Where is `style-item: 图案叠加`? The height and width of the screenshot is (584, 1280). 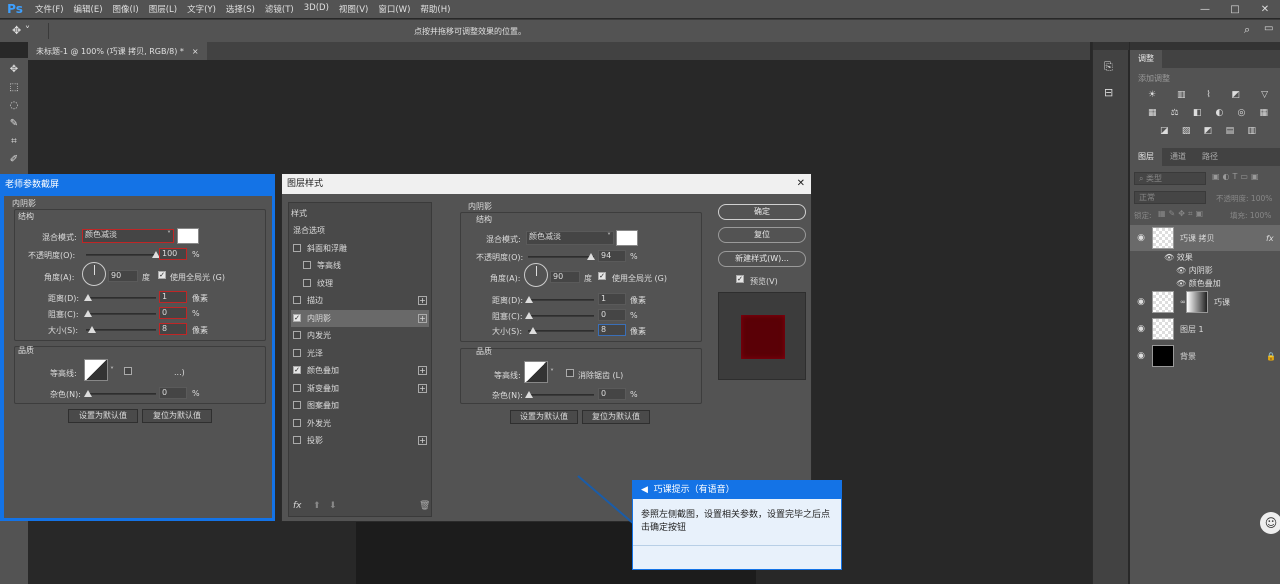 style-item: 图案叠加 is located at coordinates (360, 405).